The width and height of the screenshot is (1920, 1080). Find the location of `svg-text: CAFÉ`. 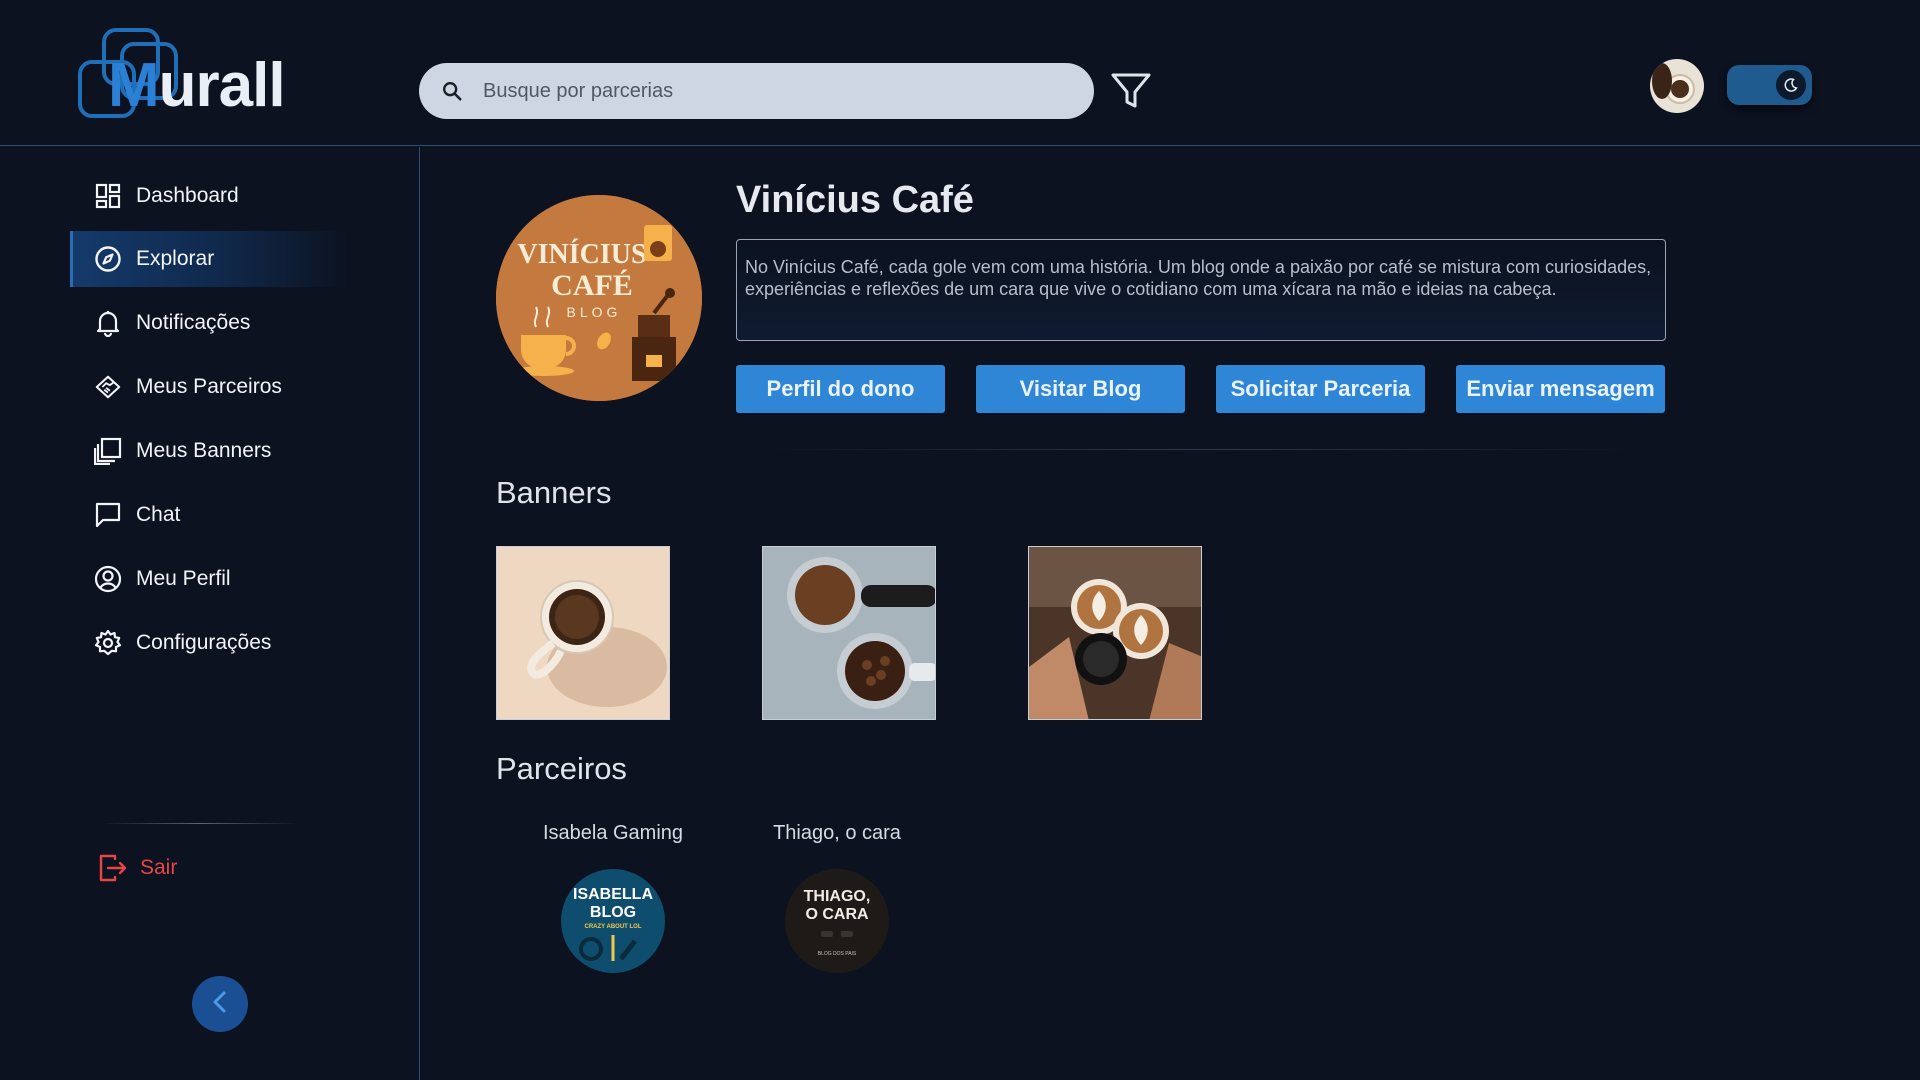

svg-text: CAFÉ is located at coordinates (592, 285).